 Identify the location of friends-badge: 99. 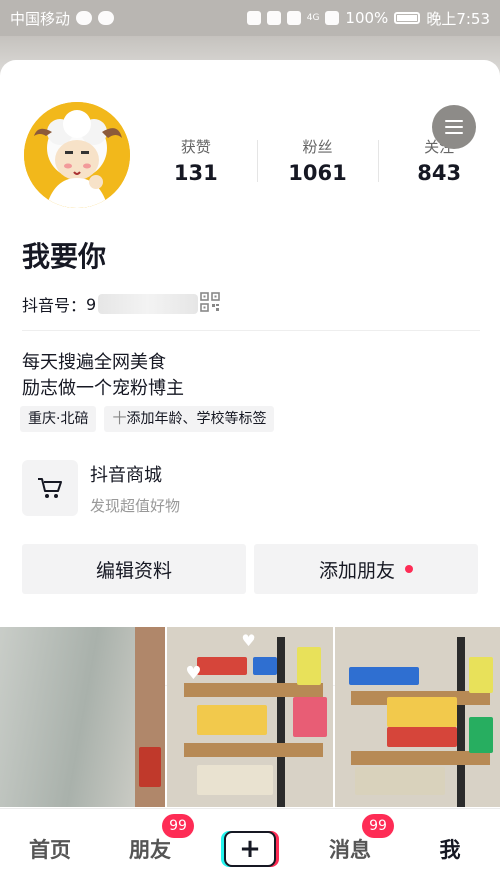
(178, 826).